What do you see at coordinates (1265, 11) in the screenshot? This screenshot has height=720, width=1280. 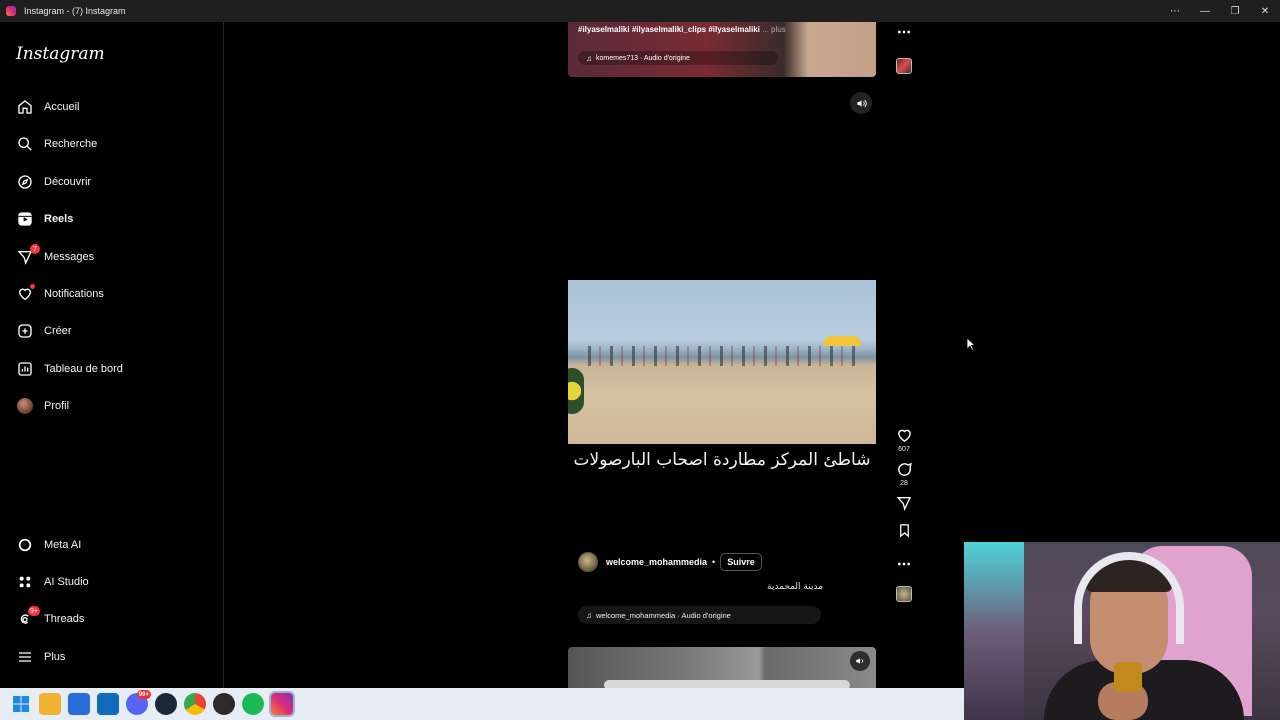 I see `close-icon: ✕` at bounding box center [1265, 11].